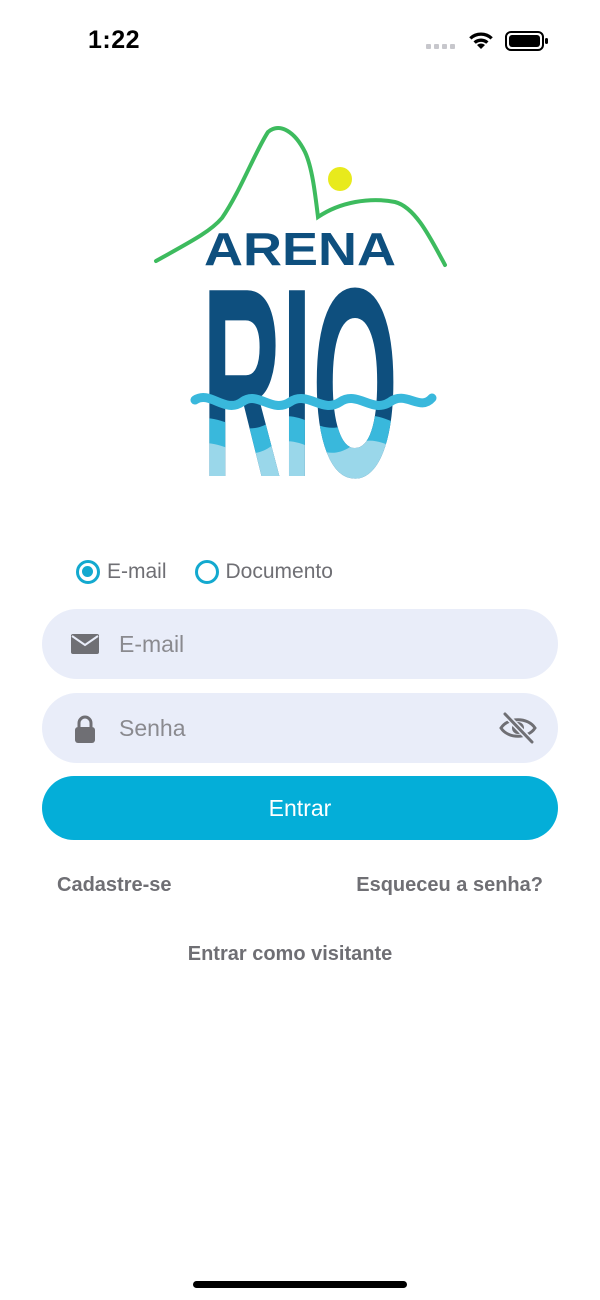  I want to click on email-input, so click(304, 644).